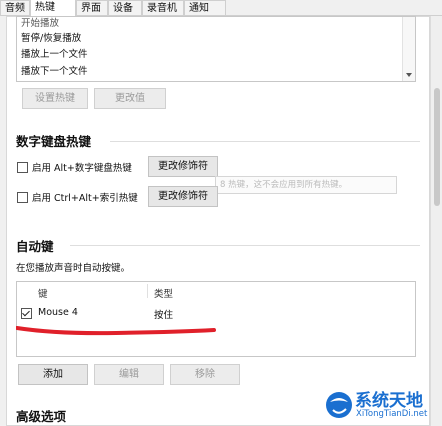  What do you see at coordinates (53, 374) in the screenshot?
I see `add-button: 添加` at bounding box center [53, 374].